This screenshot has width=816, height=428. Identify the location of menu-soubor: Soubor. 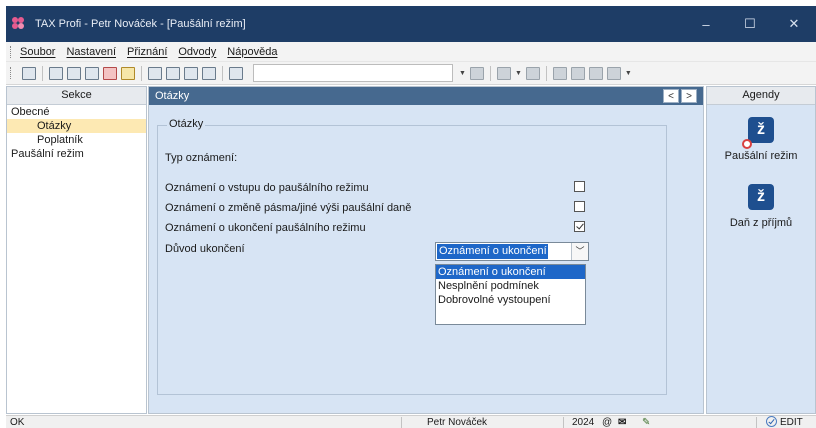
(37, 52).